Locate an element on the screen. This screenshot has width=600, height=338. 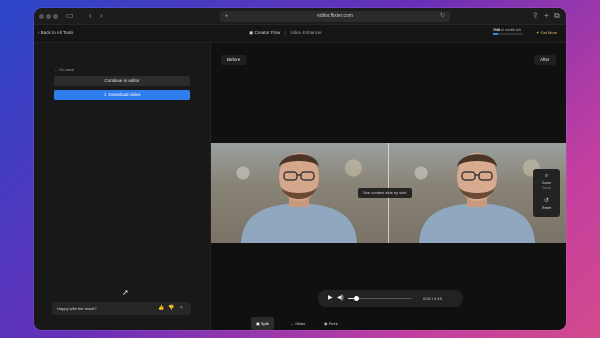
side-by-side-hint: See content side by side is located at coordinates (385, 193).